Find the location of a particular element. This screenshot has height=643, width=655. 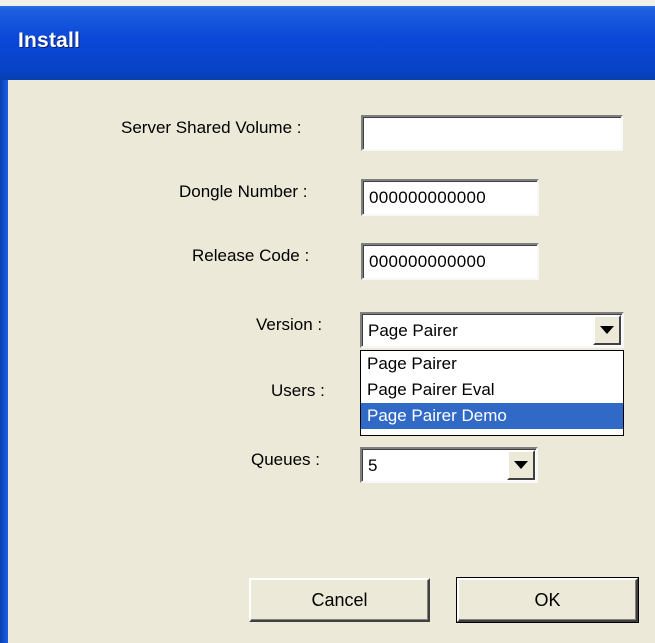

dongle-number-label: Dongle Number : is located at coordinates (243, 191).